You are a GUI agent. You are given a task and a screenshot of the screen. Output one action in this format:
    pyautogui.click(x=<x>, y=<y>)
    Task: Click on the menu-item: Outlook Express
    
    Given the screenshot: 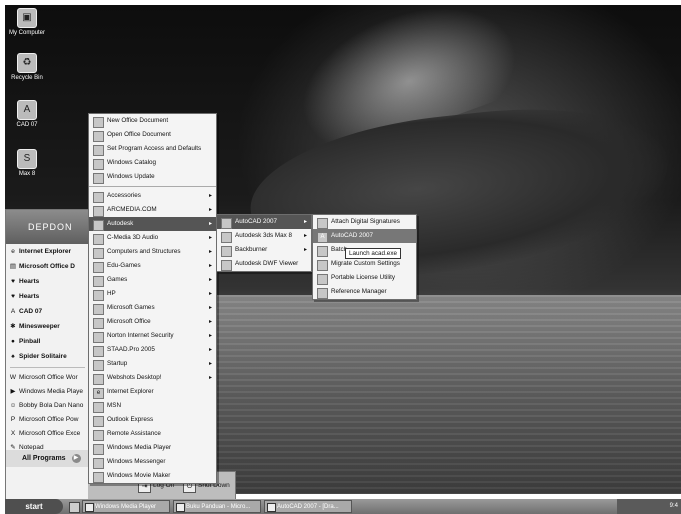 What is the action you would take?
    pyautogui.click(x=152, y=420)
    